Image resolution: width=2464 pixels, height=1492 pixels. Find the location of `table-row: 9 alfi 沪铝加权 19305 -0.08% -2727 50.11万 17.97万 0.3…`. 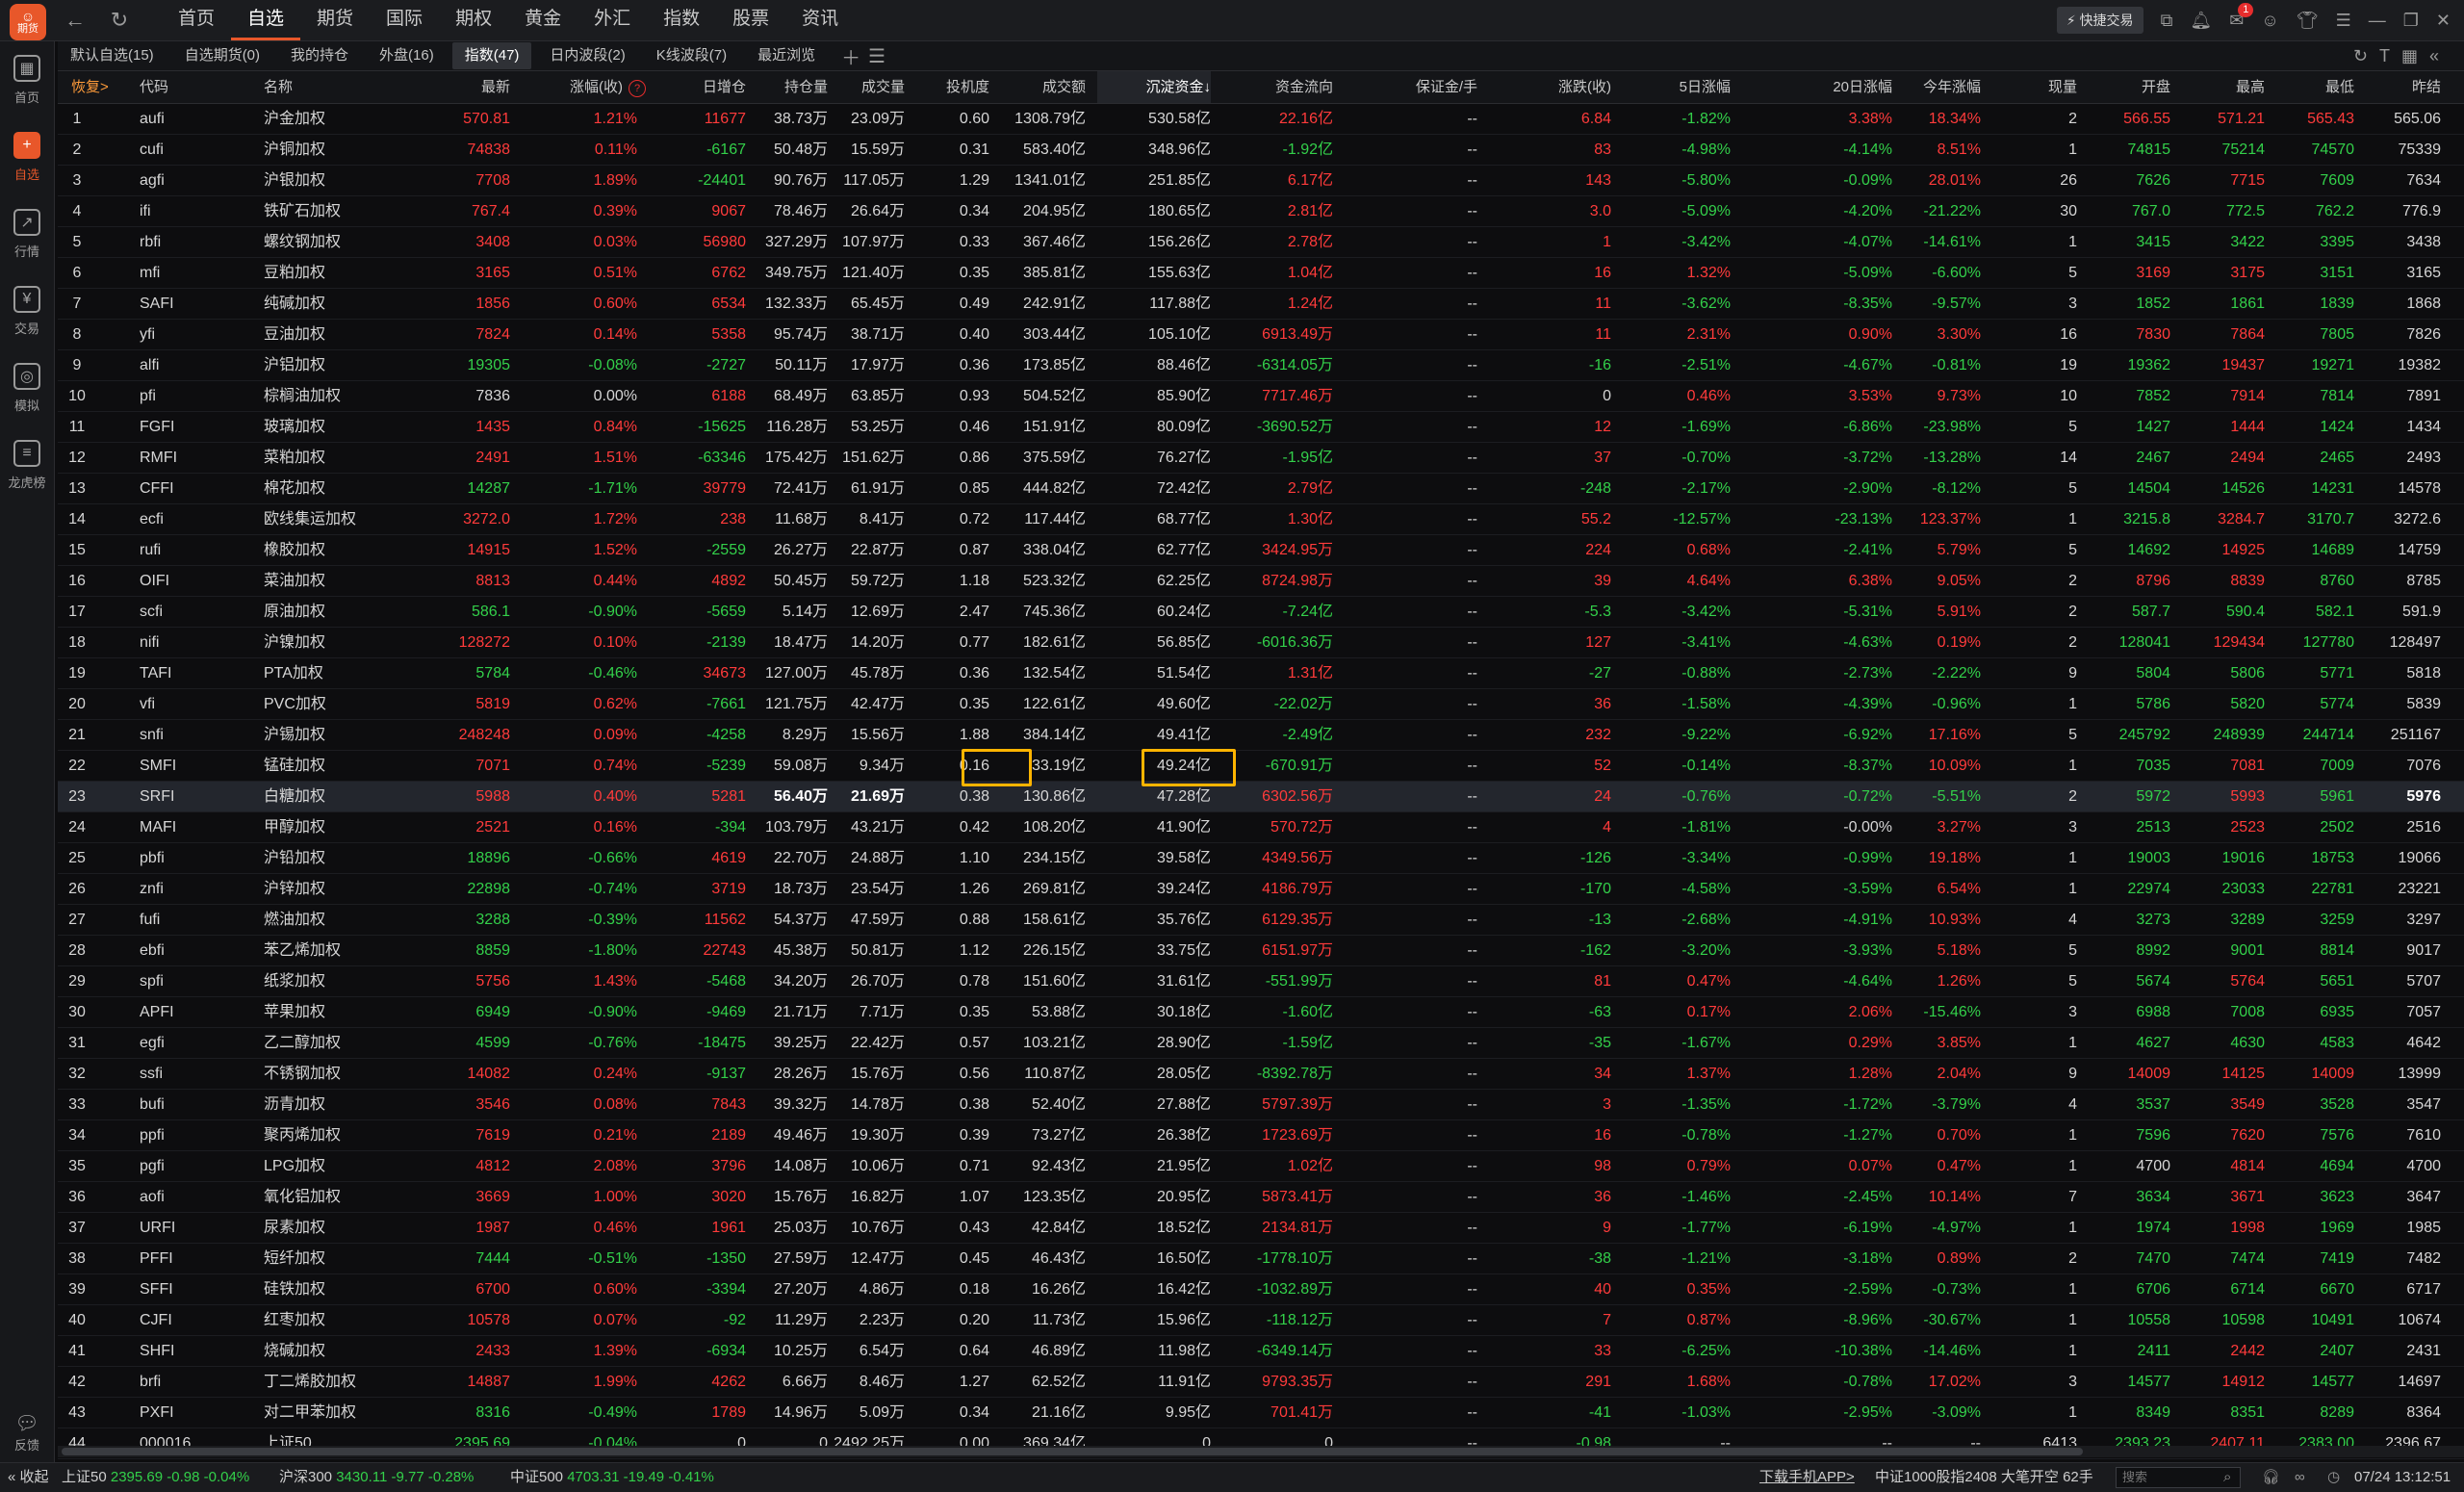

table-row: 9 alfi 沪铝加权 19305 -0.08% -2727 50.11万 17.97万 0.3… is located at coordinates (1261, 365).